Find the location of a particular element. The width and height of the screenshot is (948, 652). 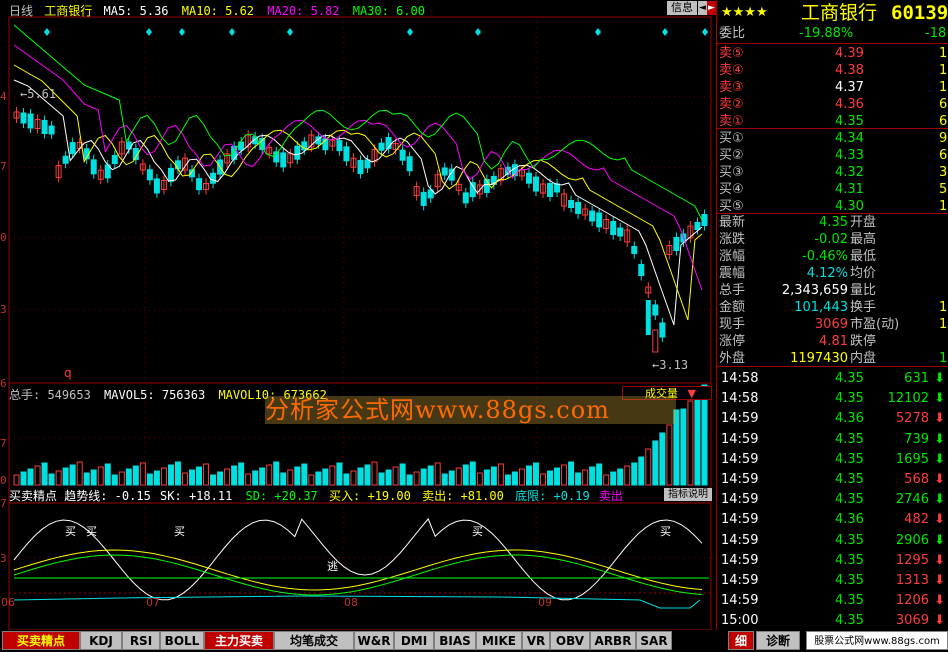

total-hands: 总手: 549653 is located at coordinates (50, 395).